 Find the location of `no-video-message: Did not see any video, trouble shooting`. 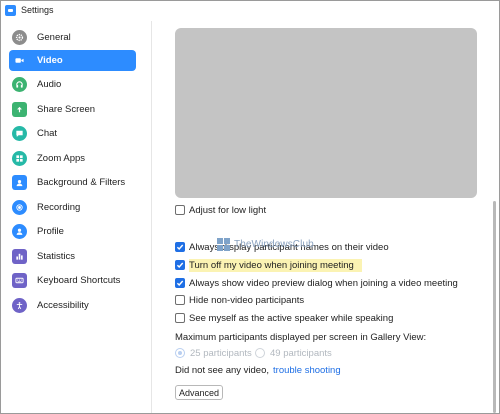

no-video-message: Did not see any video, trouble shooting is located at coordinates (258, 370).